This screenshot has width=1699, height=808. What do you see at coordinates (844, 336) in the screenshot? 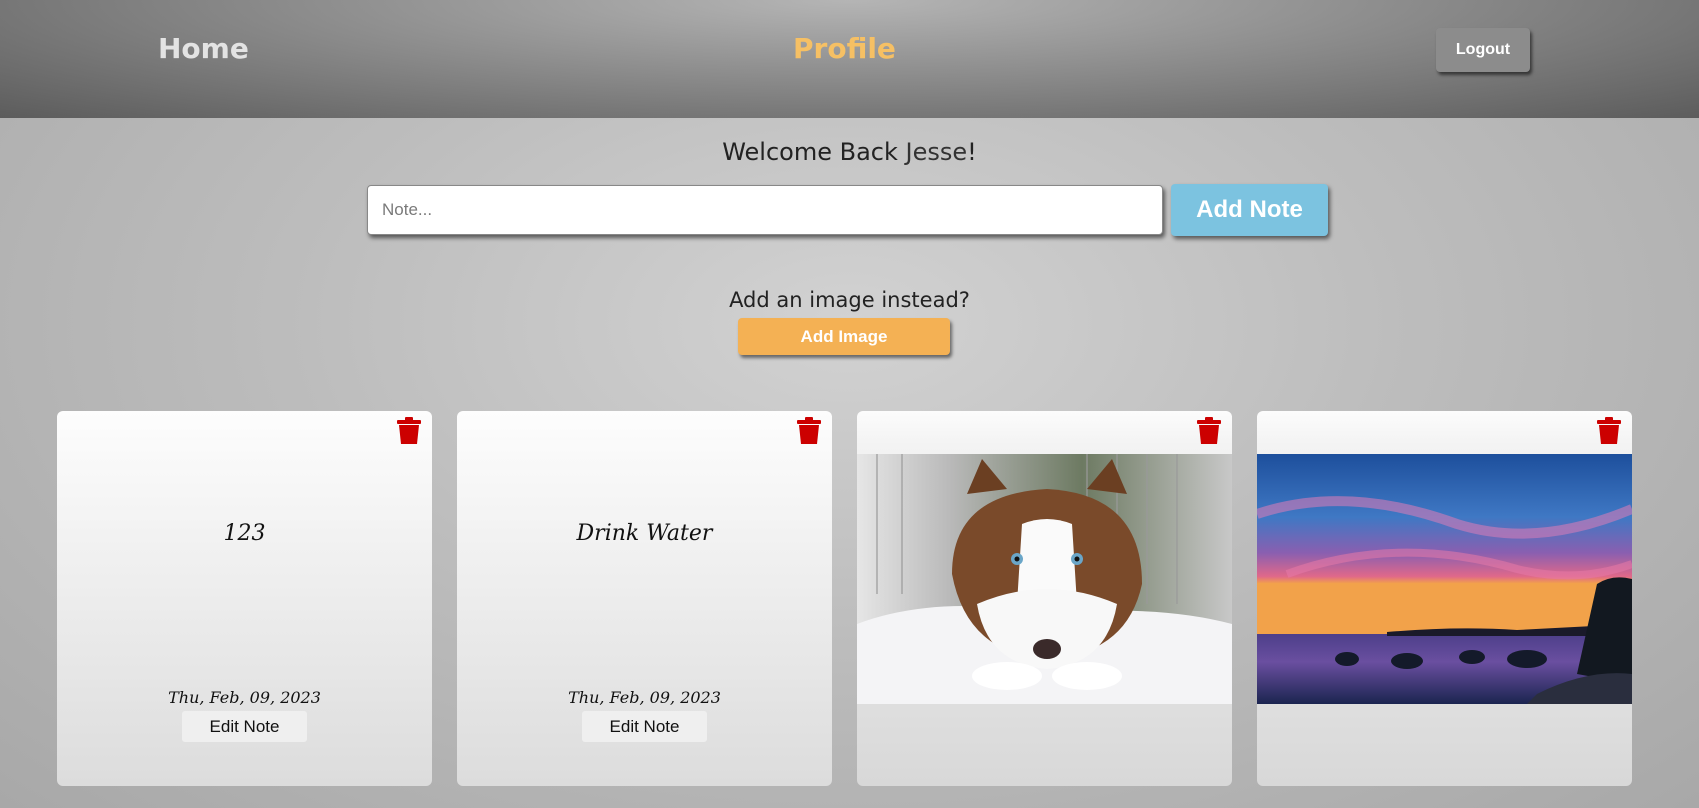
I see `add-image-button: Add Image` at bounding box center [844, 336].